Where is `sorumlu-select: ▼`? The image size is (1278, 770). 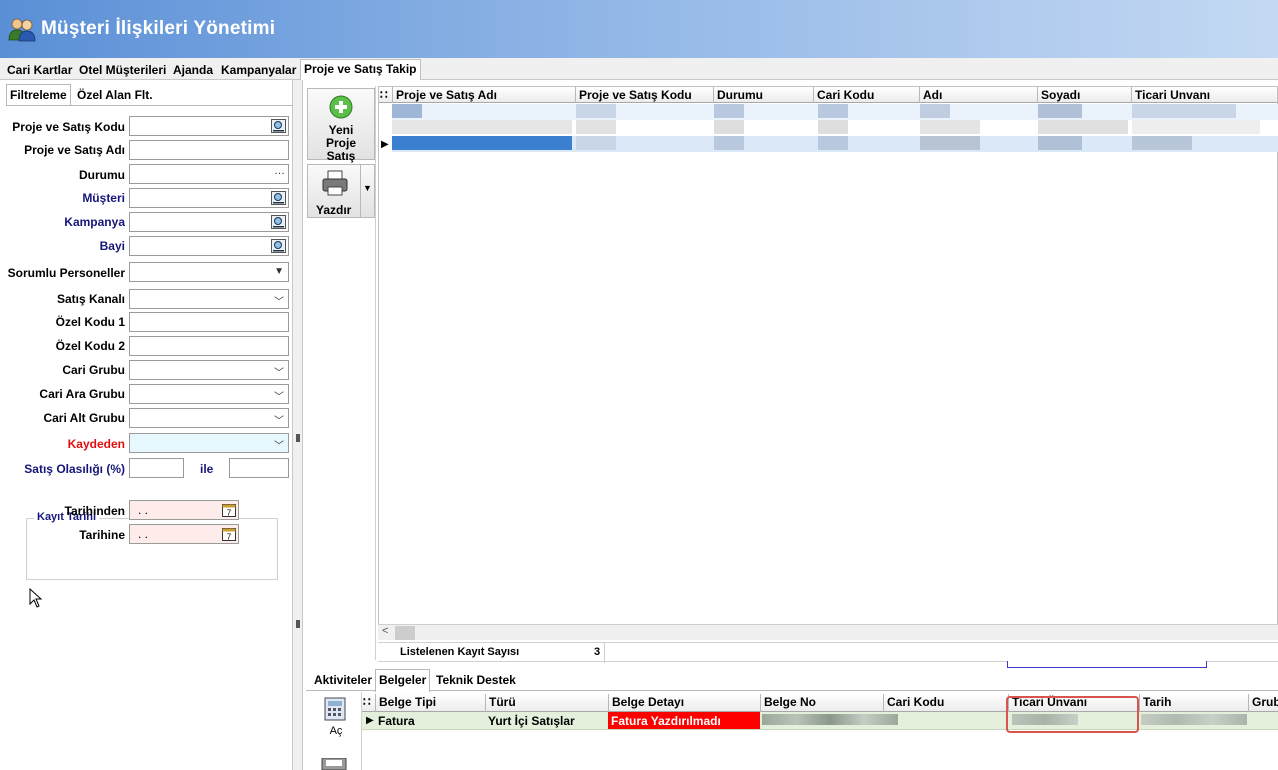 sorumlu-select: ▼ is located at coordinates (209, 272).